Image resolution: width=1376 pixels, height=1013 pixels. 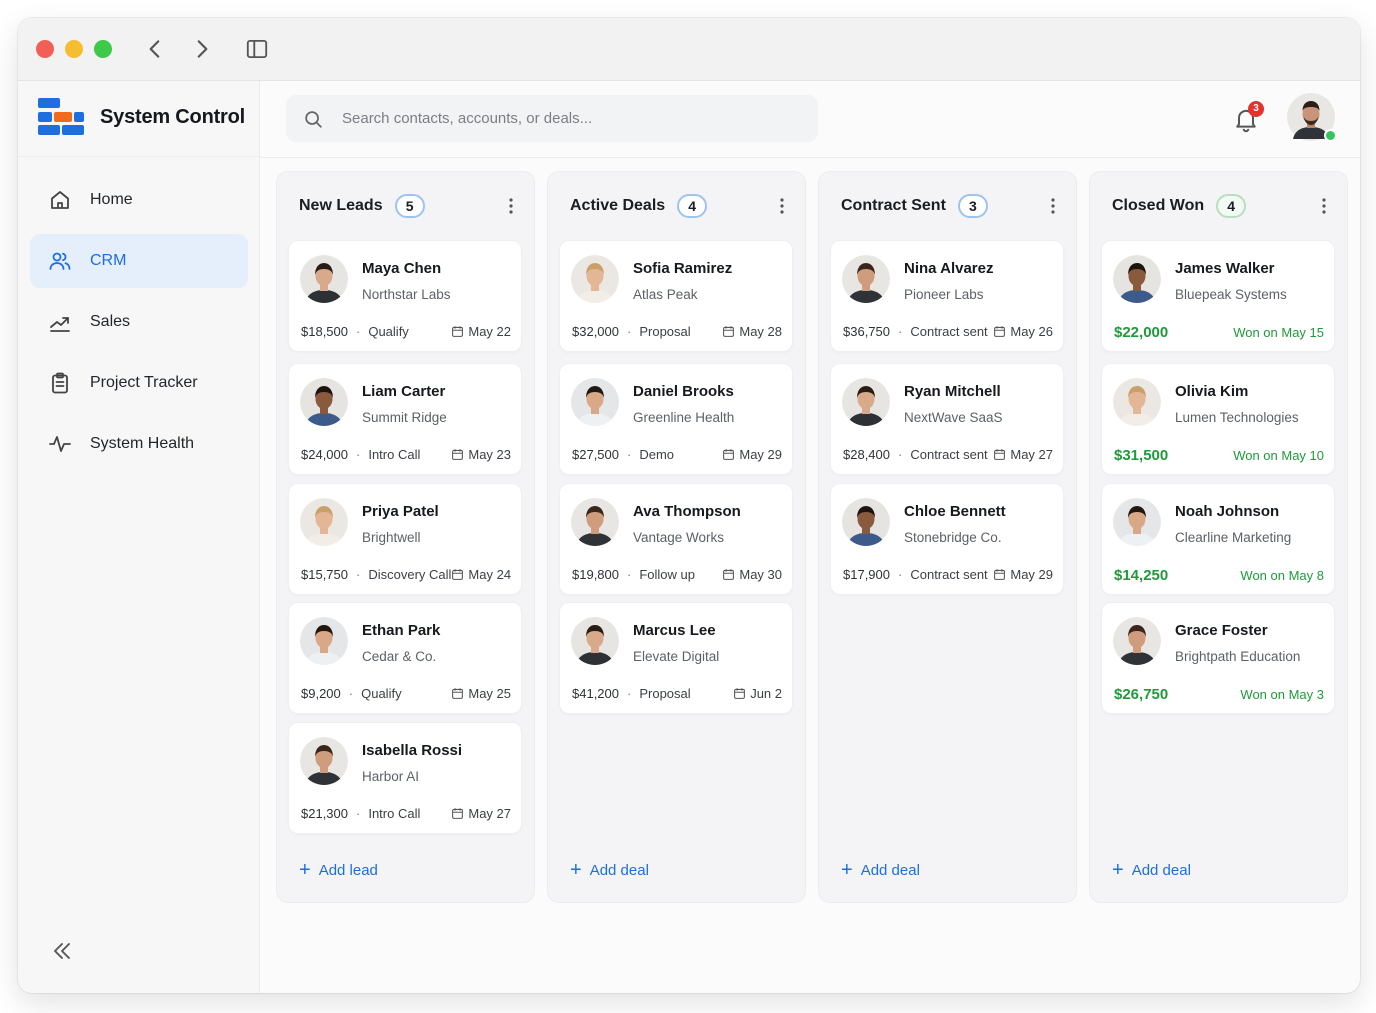 I want to click on deal-stage: Qualify, so click(x=381, y=693).